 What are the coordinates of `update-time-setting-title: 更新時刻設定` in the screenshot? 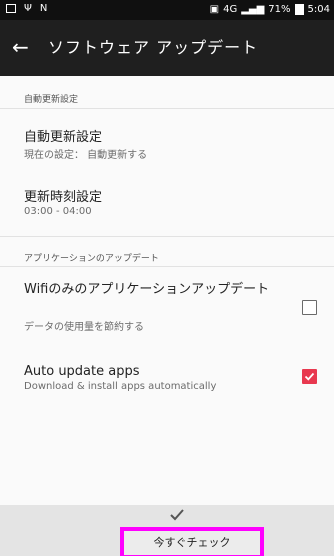 It's located at (63, 197).